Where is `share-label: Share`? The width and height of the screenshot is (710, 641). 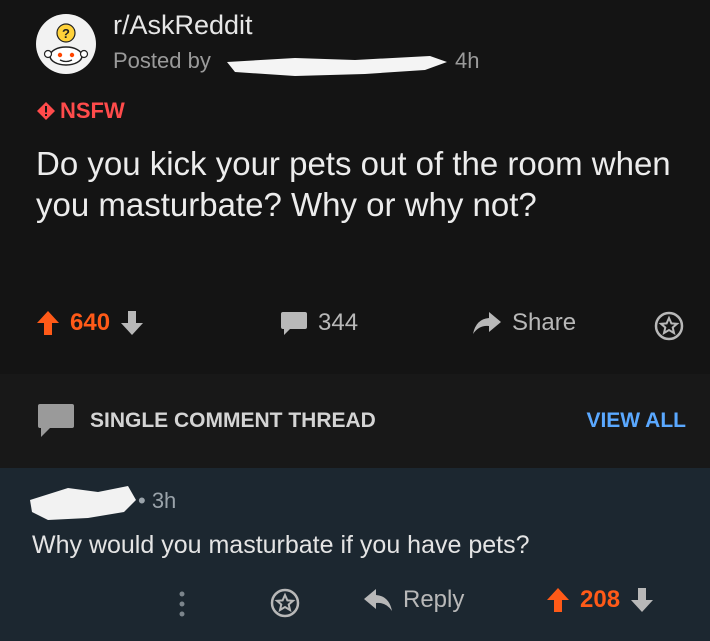 share-label: Share is located at coordinates (544, 322).